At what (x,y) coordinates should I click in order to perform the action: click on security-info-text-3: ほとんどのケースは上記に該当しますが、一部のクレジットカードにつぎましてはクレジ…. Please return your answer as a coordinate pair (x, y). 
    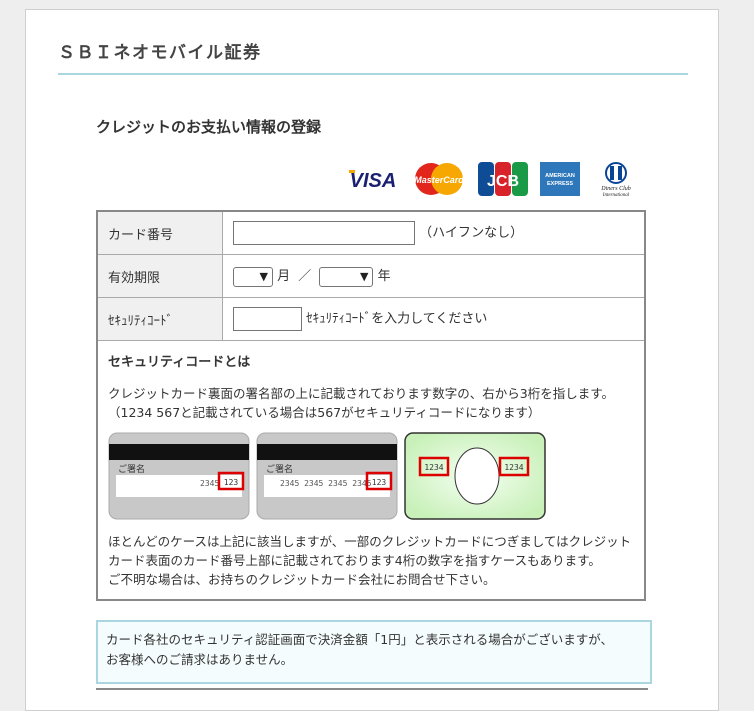
    Looking at the image, I should click on (370, 541).